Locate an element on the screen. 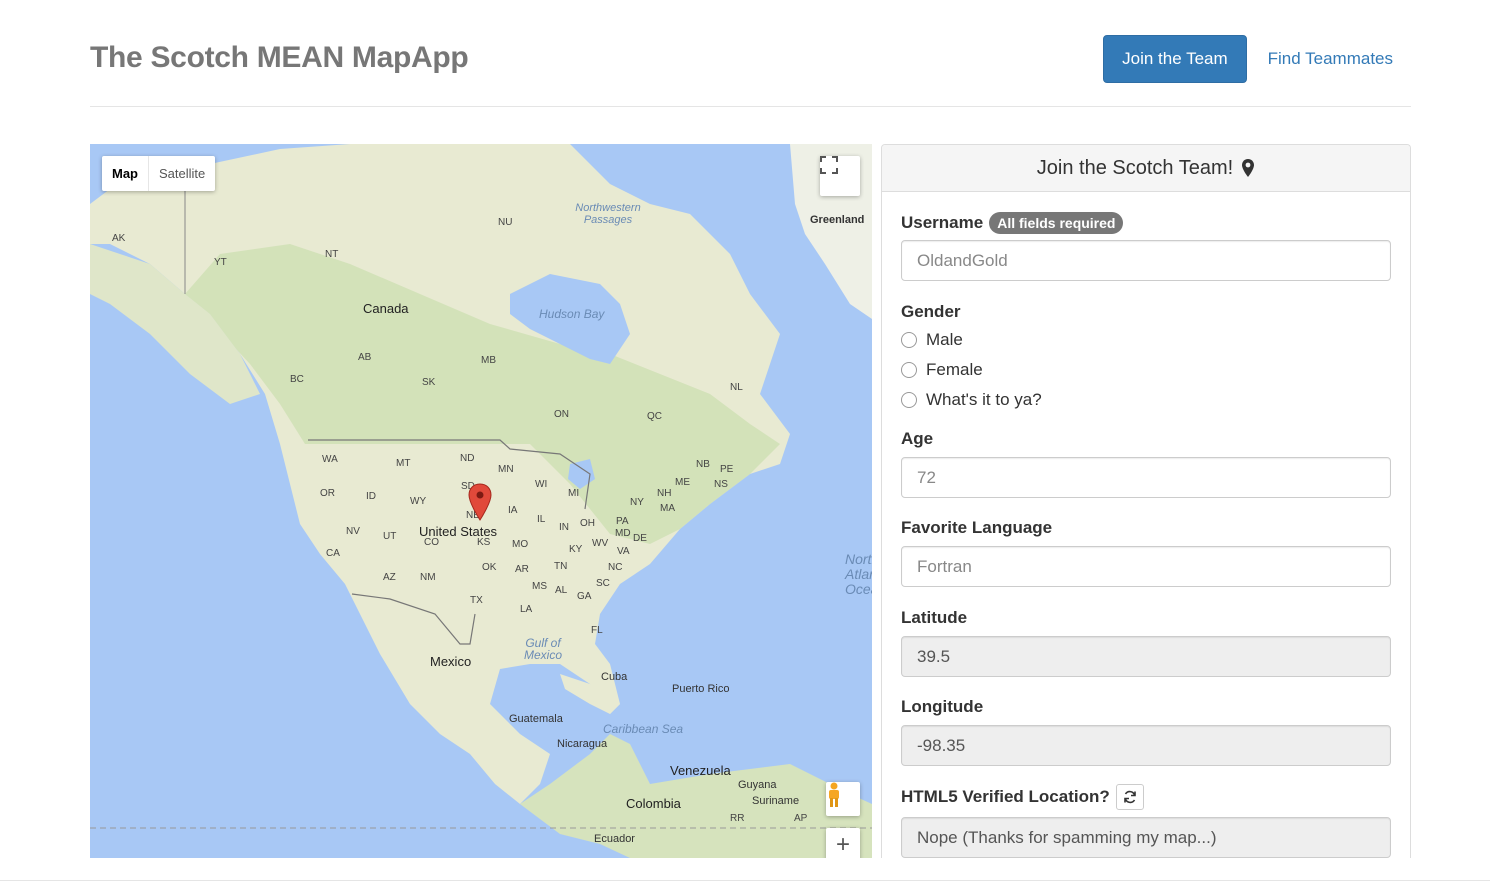 This screenshot has width=1490, height=892. state-label-me: ME is located at coordinates (682, 482).